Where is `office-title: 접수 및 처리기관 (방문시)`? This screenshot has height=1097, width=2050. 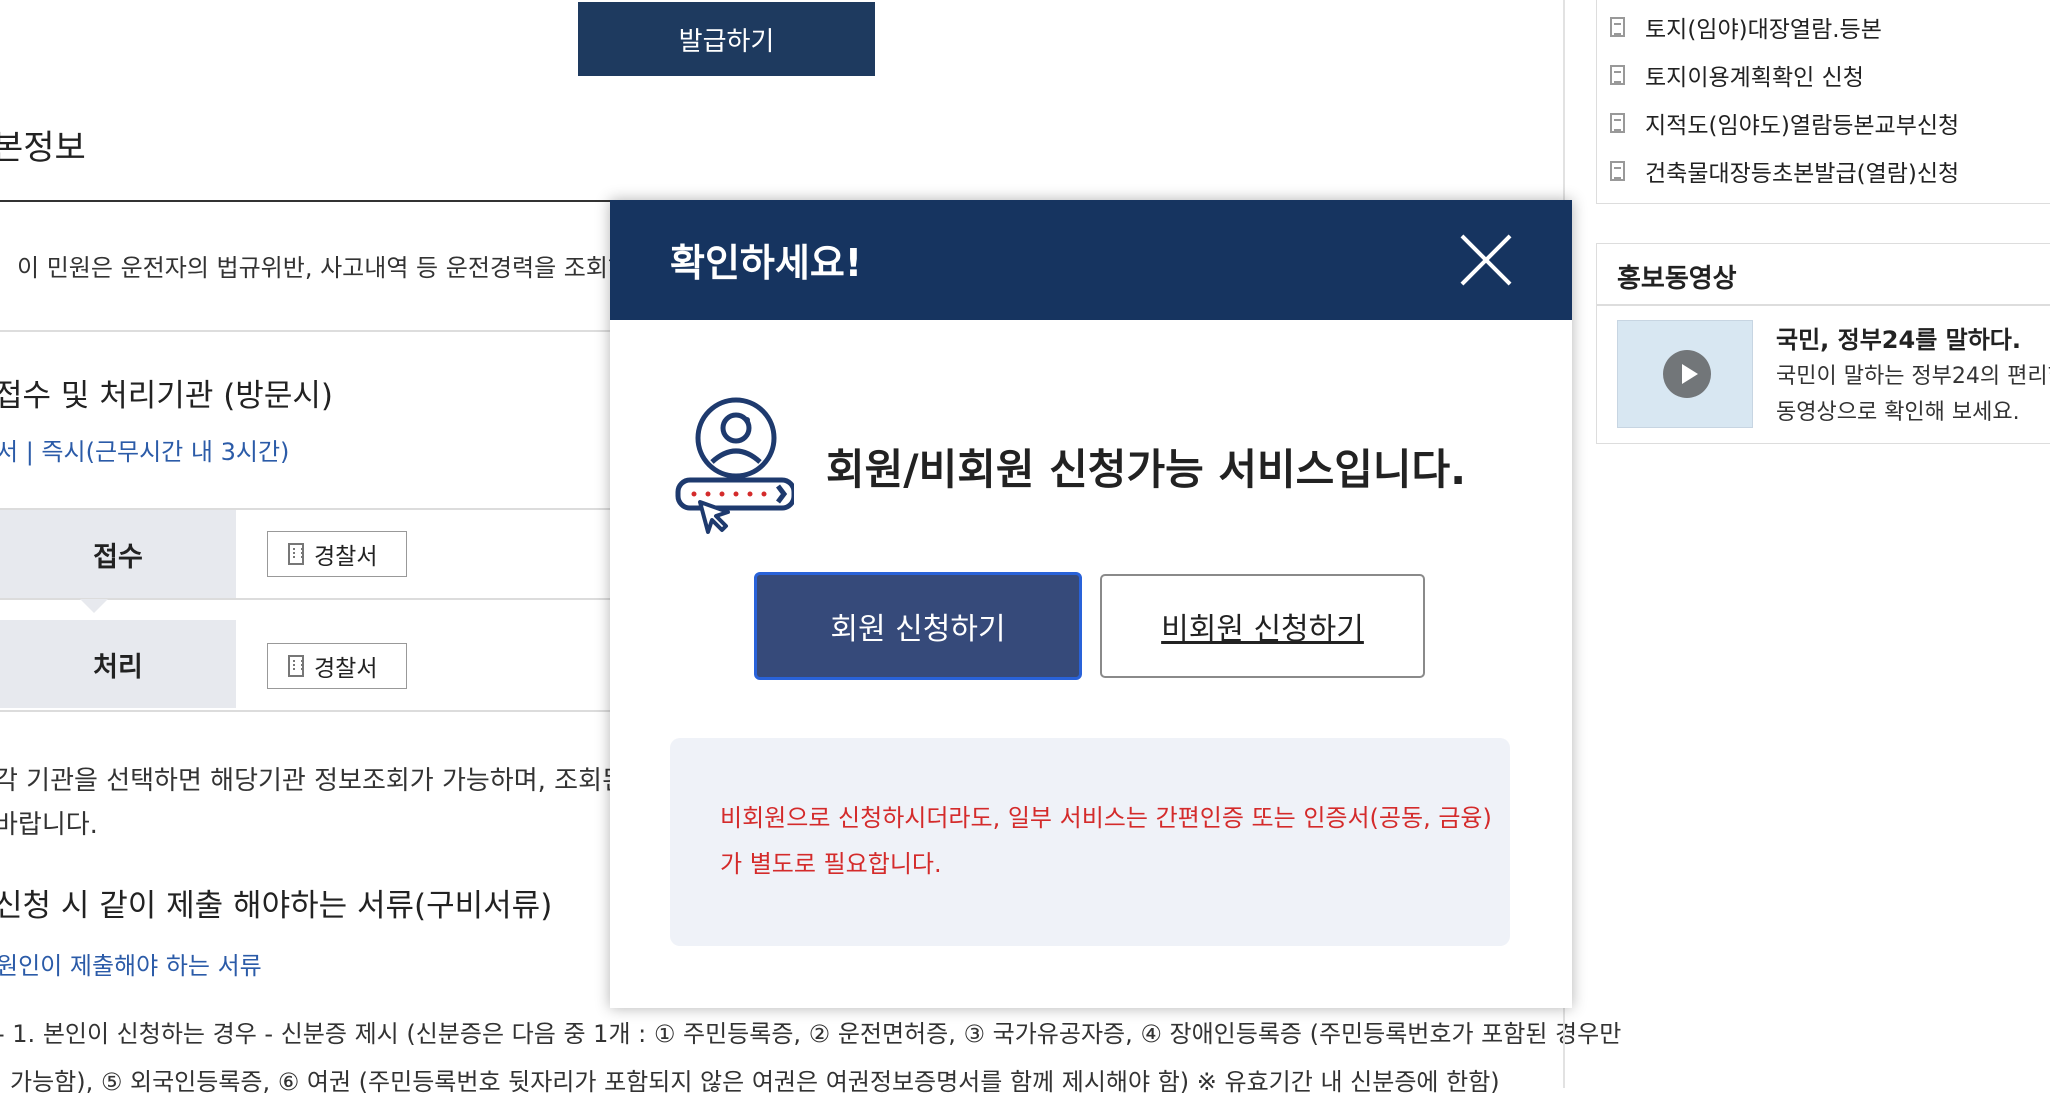
office-title: 접수 및 처리기관 (방문시) is located at coordinates (166, 396).